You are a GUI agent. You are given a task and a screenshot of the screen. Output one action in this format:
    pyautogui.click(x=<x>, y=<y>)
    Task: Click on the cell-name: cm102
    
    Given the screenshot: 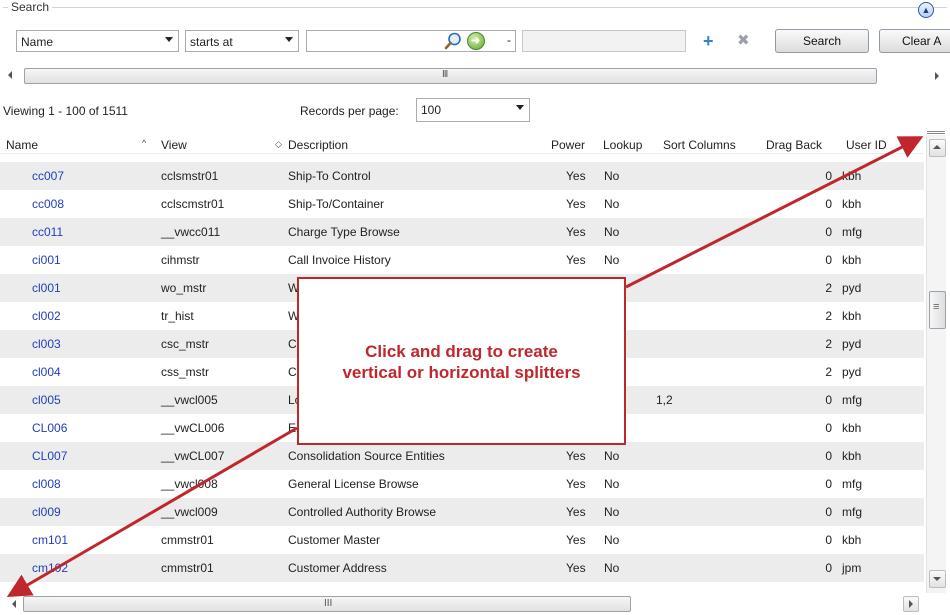 What is the action you would take?
    pyautogui.click(x=50, y=568)
    